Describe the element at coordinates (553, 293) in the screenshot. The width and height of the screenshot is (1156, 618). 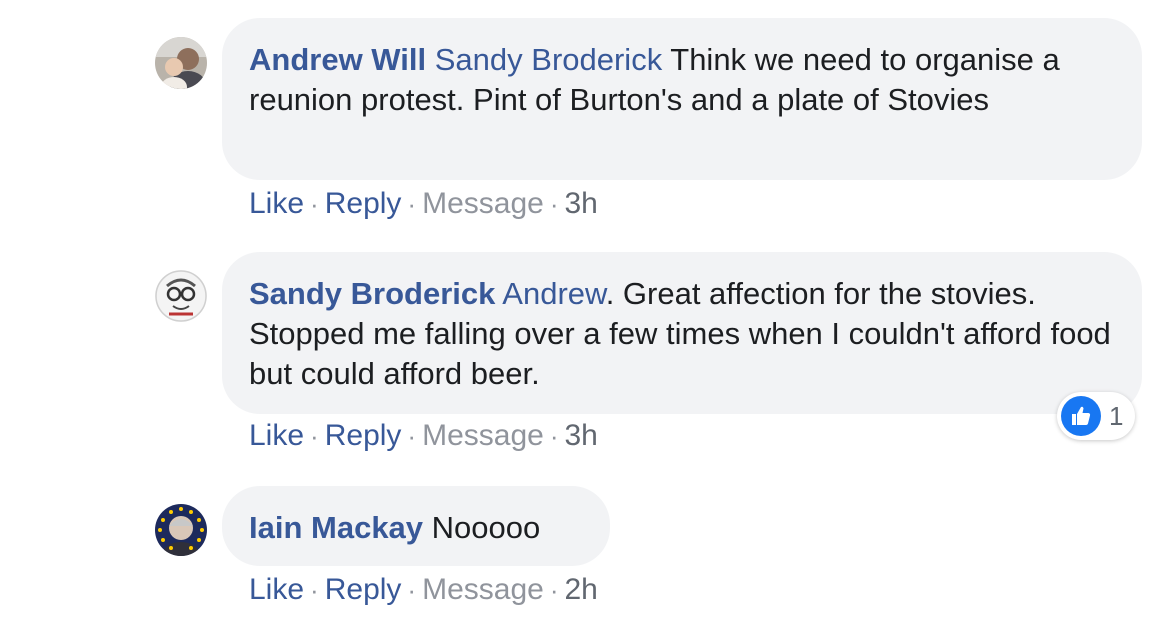
I see `mention-link: Andrew` at that location.